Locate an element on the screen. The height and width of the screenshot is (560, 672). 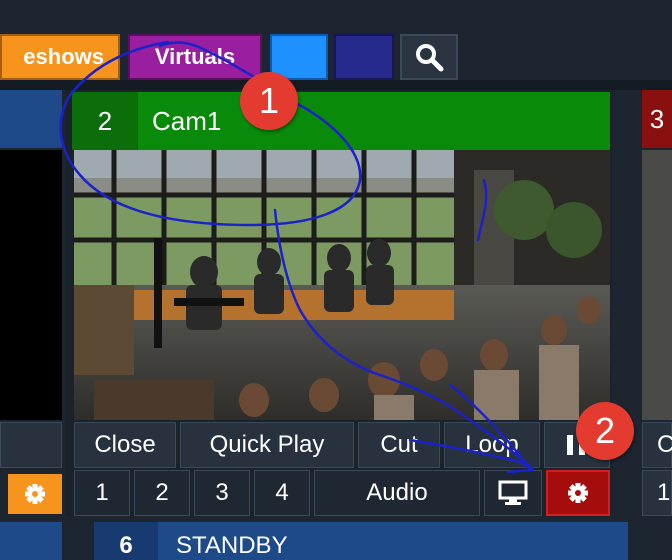
left-standby-header is located at coordinates (31, 541).